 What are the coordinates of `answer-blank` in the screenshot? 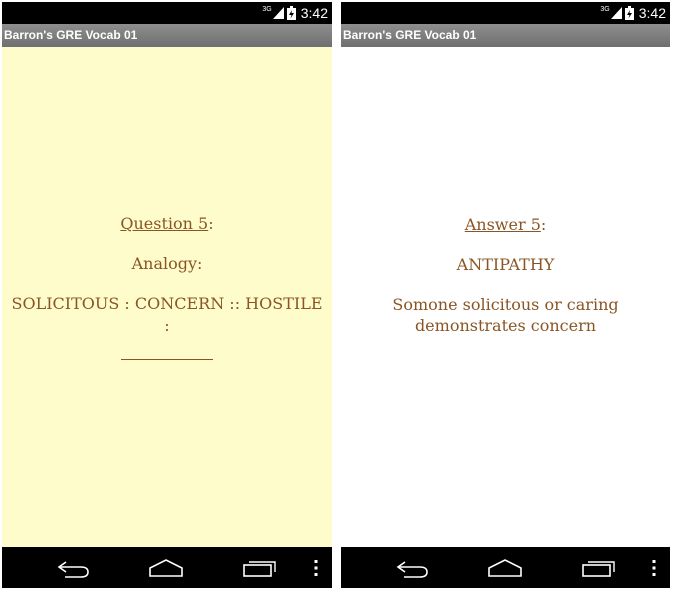 It's located at (167, 359).